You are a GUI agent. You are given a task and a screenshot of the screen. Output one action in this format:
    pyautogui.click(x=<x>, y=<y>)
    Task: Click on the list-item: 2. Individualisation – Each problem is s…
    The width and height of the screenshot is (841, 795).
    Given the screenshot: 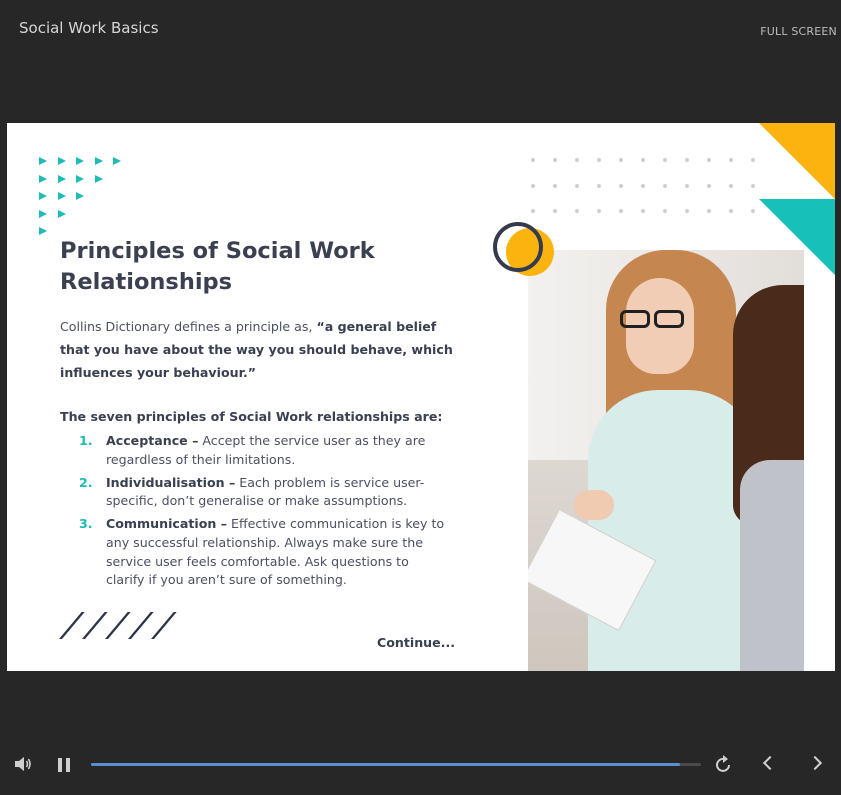 What is the action you would take?
    pyautogui.click(x=264, y=492)
    